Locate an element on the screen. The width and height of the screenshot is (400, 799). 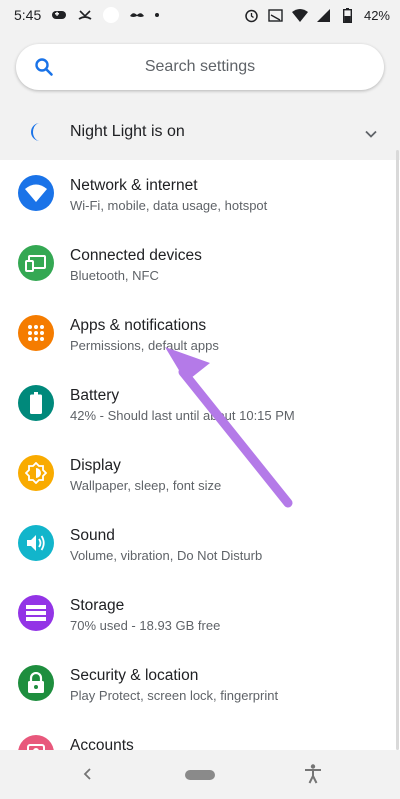
search-bar: Search settings is located at coordinates (200, 67).